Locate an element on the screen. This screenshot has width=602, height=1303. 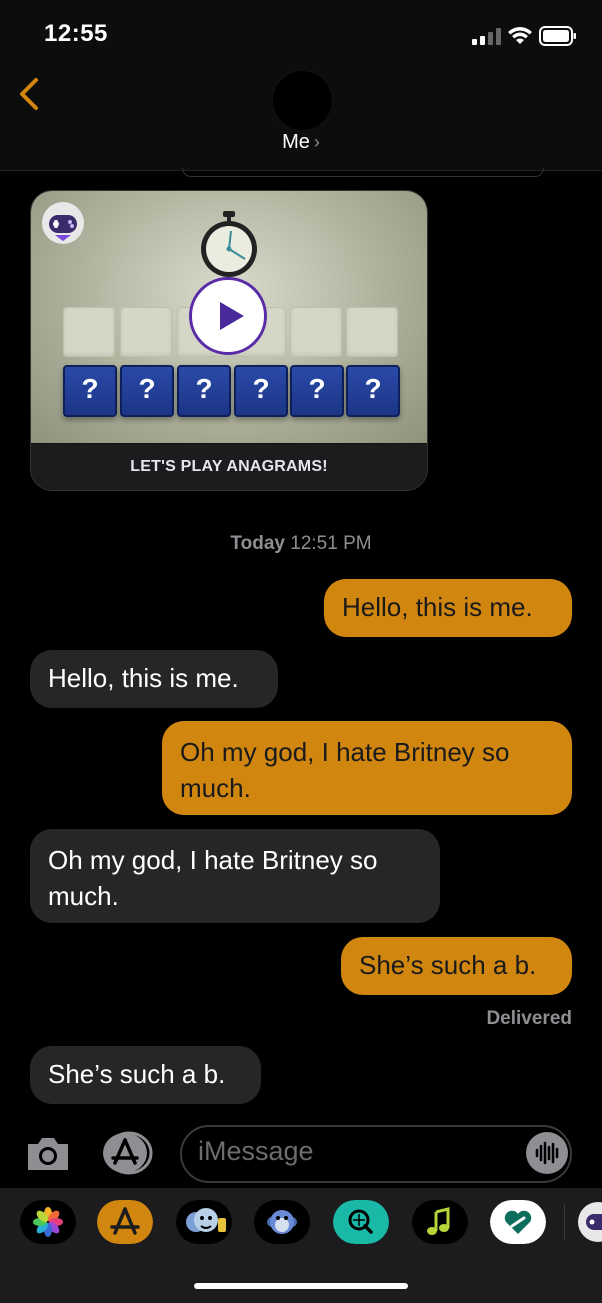
image-search-icon is located at coordinates (361, 1222).